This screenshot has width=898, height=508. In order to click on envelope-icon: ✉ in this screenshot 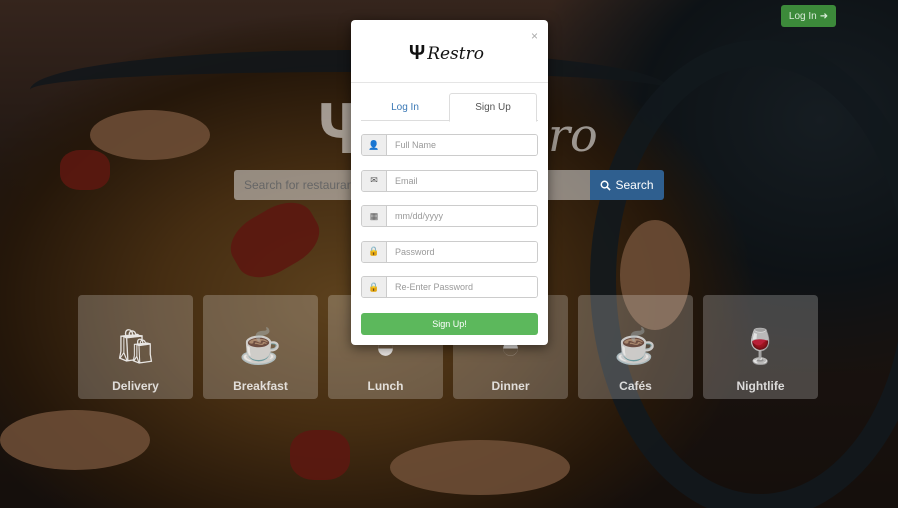, I will do `click(374, 180)`.